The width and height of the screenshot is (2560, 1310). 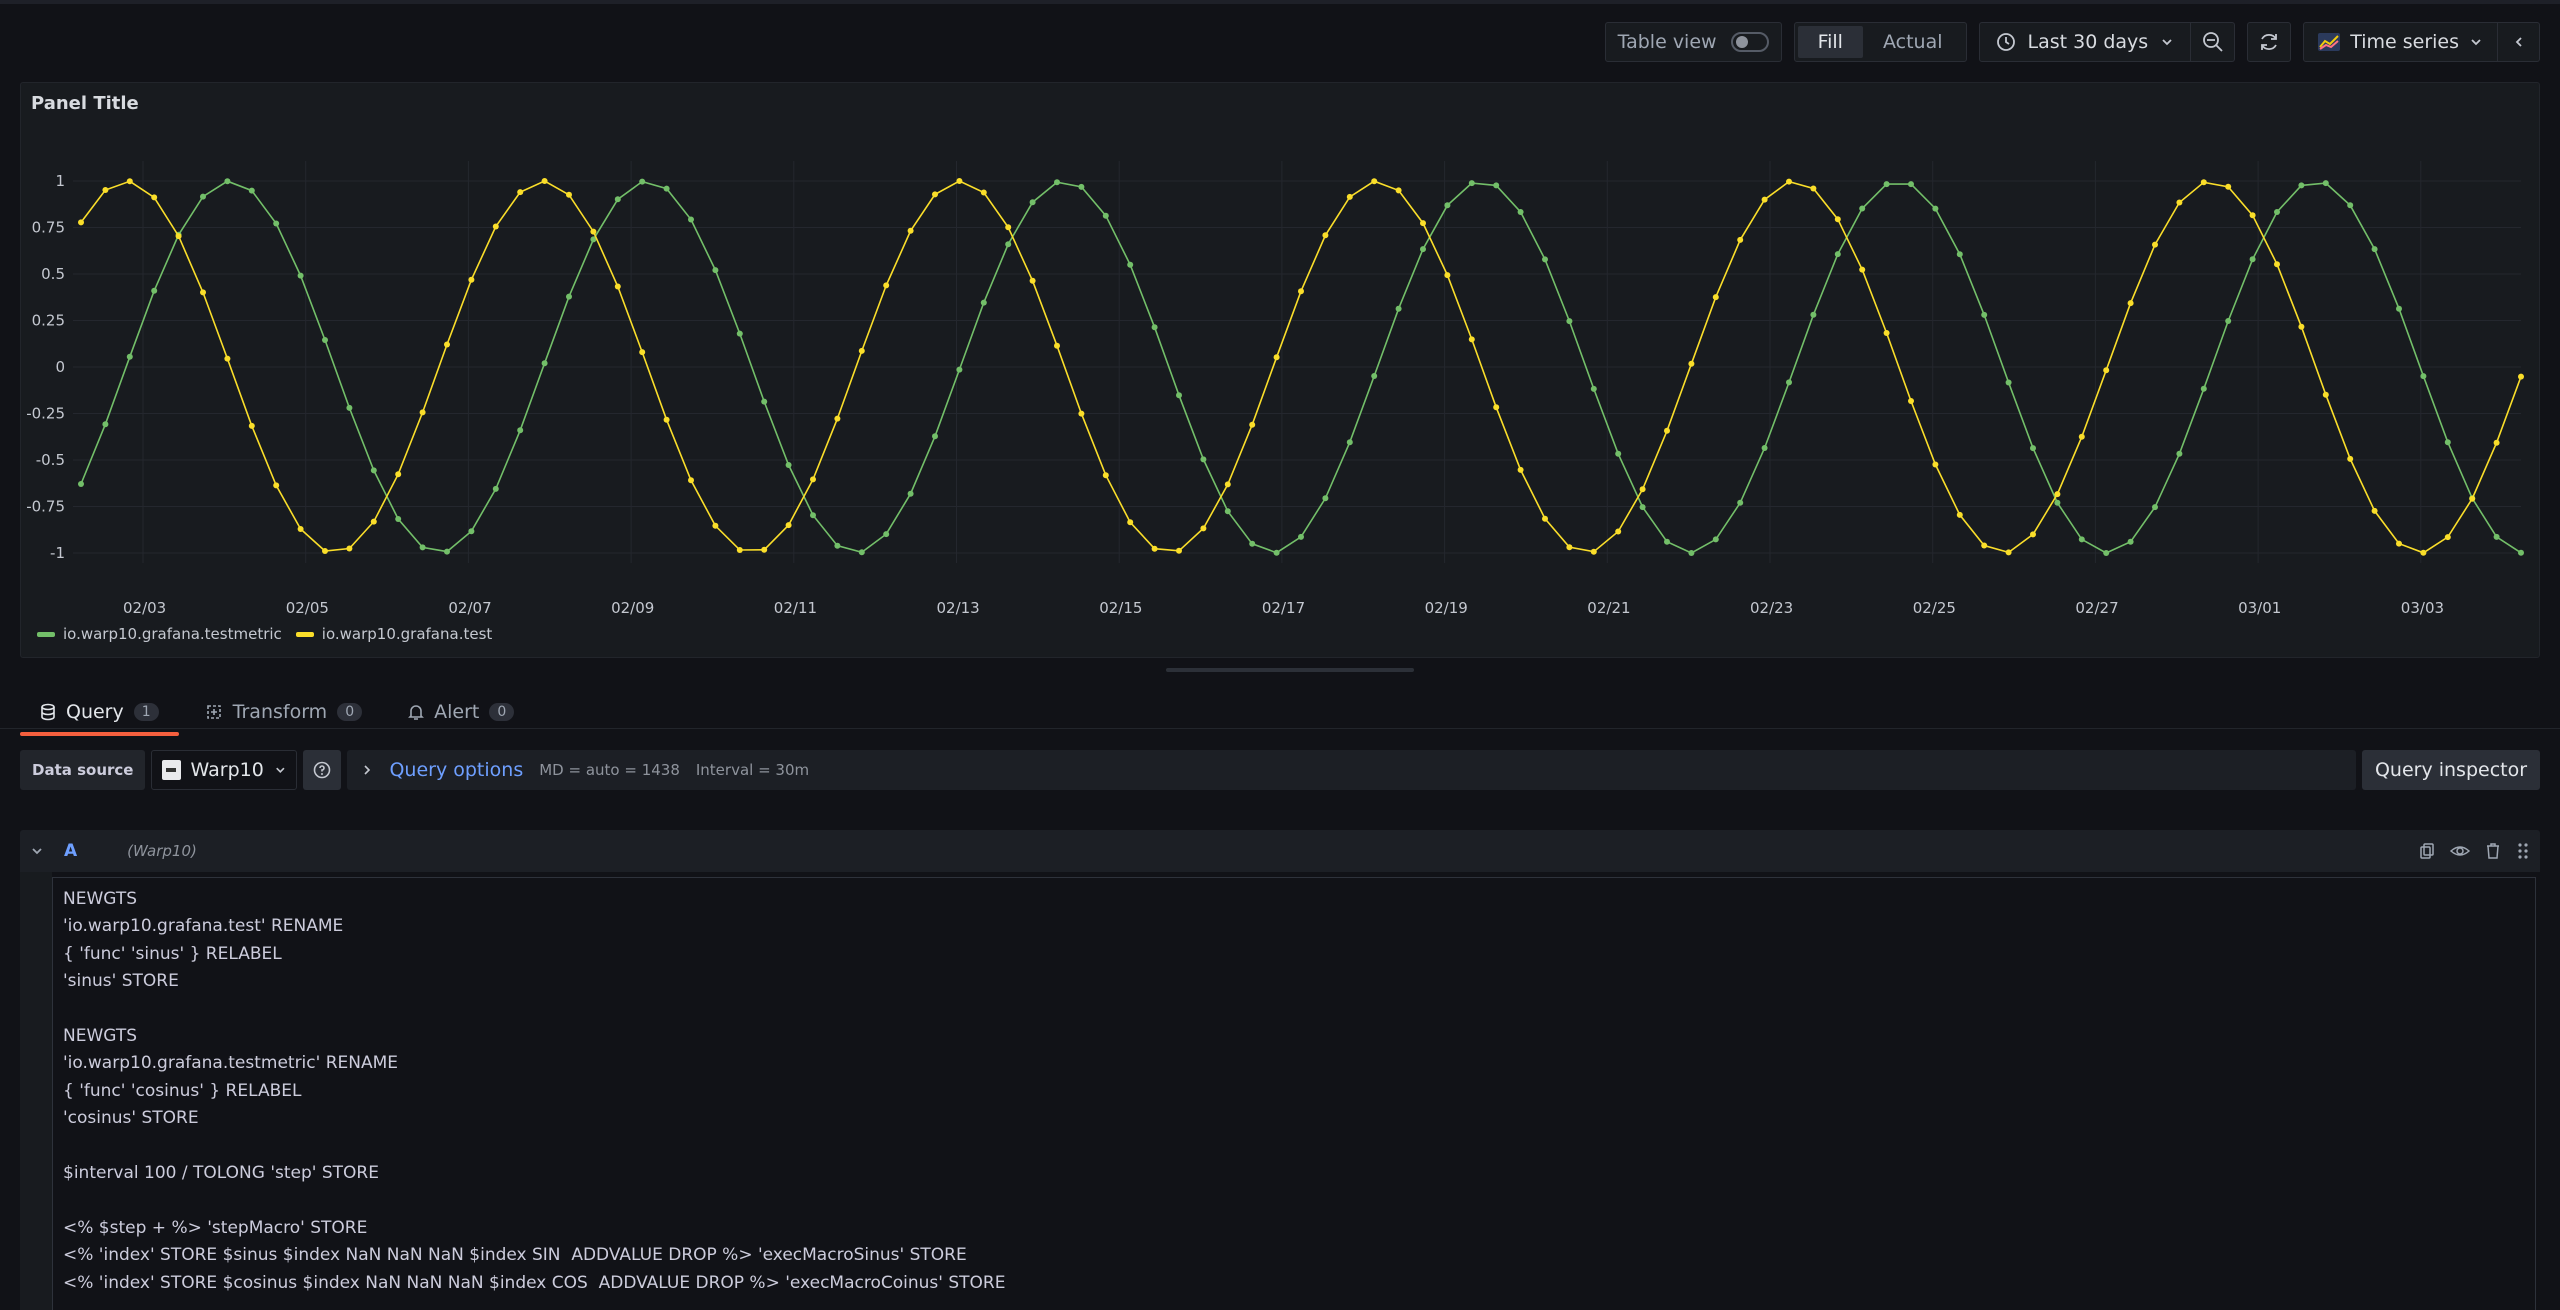 What do you see at coordinates (70, 851) in the screenshot?
I see `query-ref-id: A` at bounding box center [70, 851].